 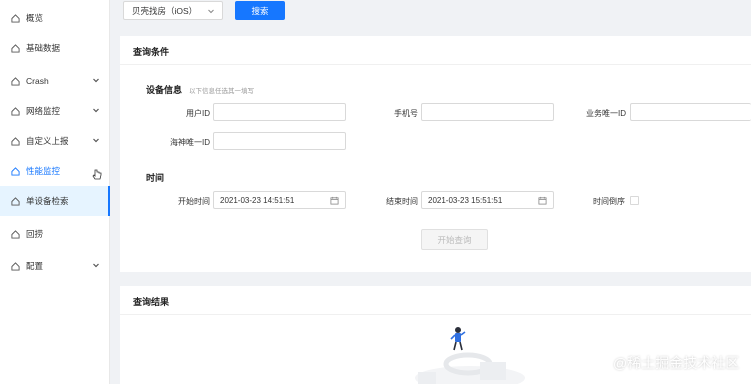 What do you see at coordinates (470, 355) in the screenshot?
I see `empty-state-illustration` at bounding box center [470, 355].